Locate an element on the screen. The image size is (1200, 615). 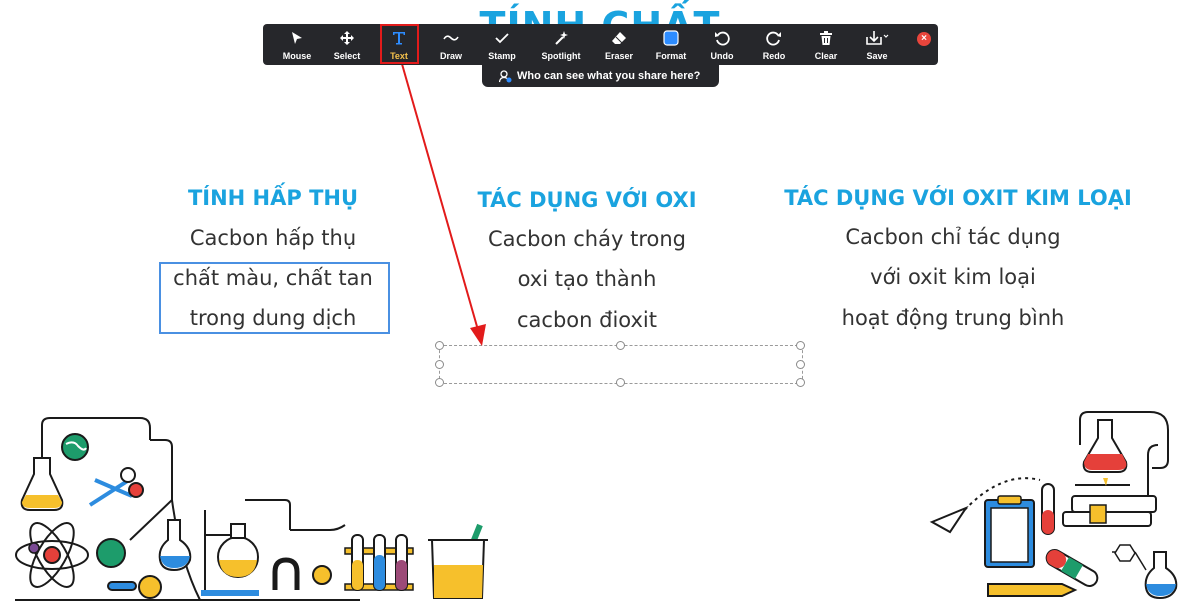
eraser-icon is located at coordinates (619, 38).